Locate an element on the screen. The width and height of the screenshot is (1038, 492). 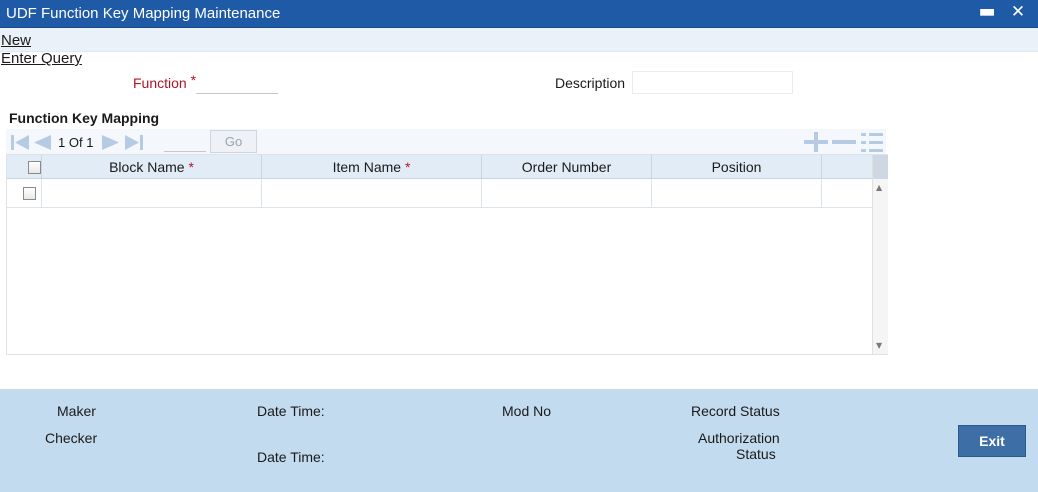
select-all-checkbox is located at coordinates (34, 167).